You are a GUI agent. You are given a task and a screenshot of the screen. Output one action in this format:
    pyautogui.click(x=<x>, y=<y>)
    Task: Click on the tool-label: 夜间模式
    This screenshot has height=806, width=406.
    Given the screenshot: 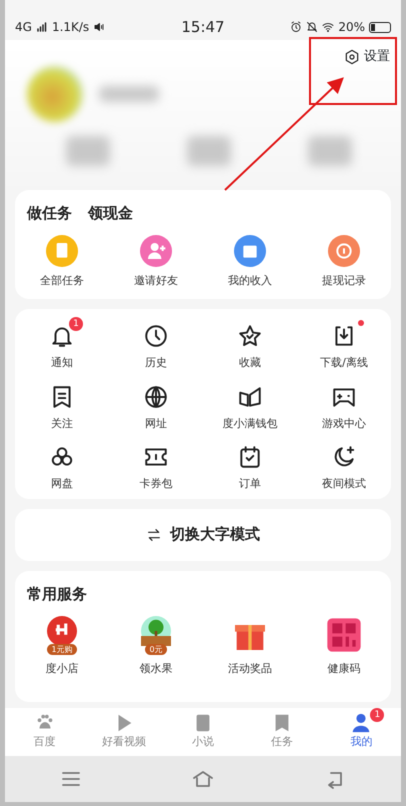 What is the action you would take?
    pyautogui.click(x=344, y=484)
    